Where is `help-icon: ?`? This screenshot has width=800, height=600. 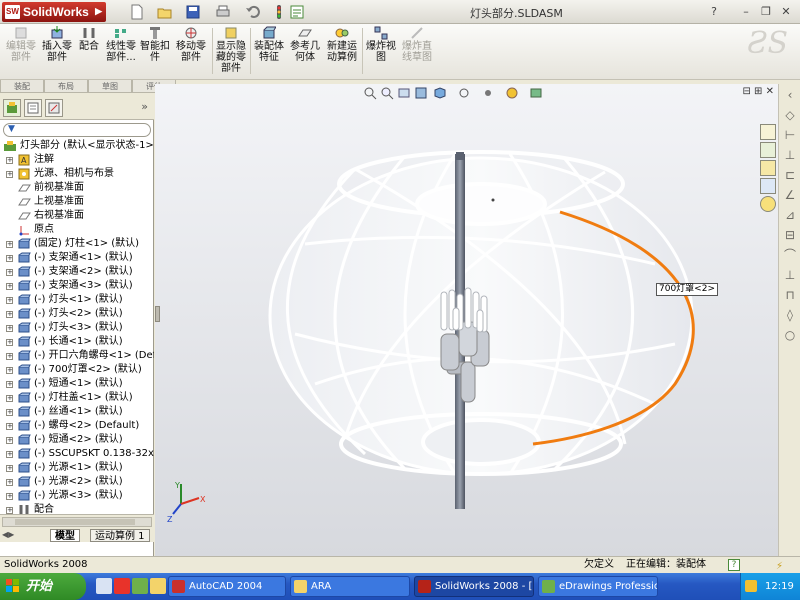
help-icon: ? is located at coordinates (734, 565).